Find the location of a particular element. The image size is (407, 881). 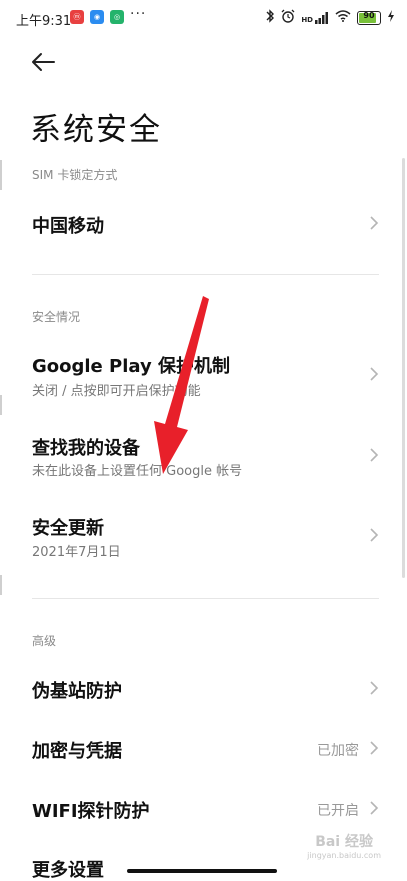

list-item-google-play-protect: Google Play 保护机制 关闭 / 点按即可开启保护功能 is located at coordinates (203, 374).